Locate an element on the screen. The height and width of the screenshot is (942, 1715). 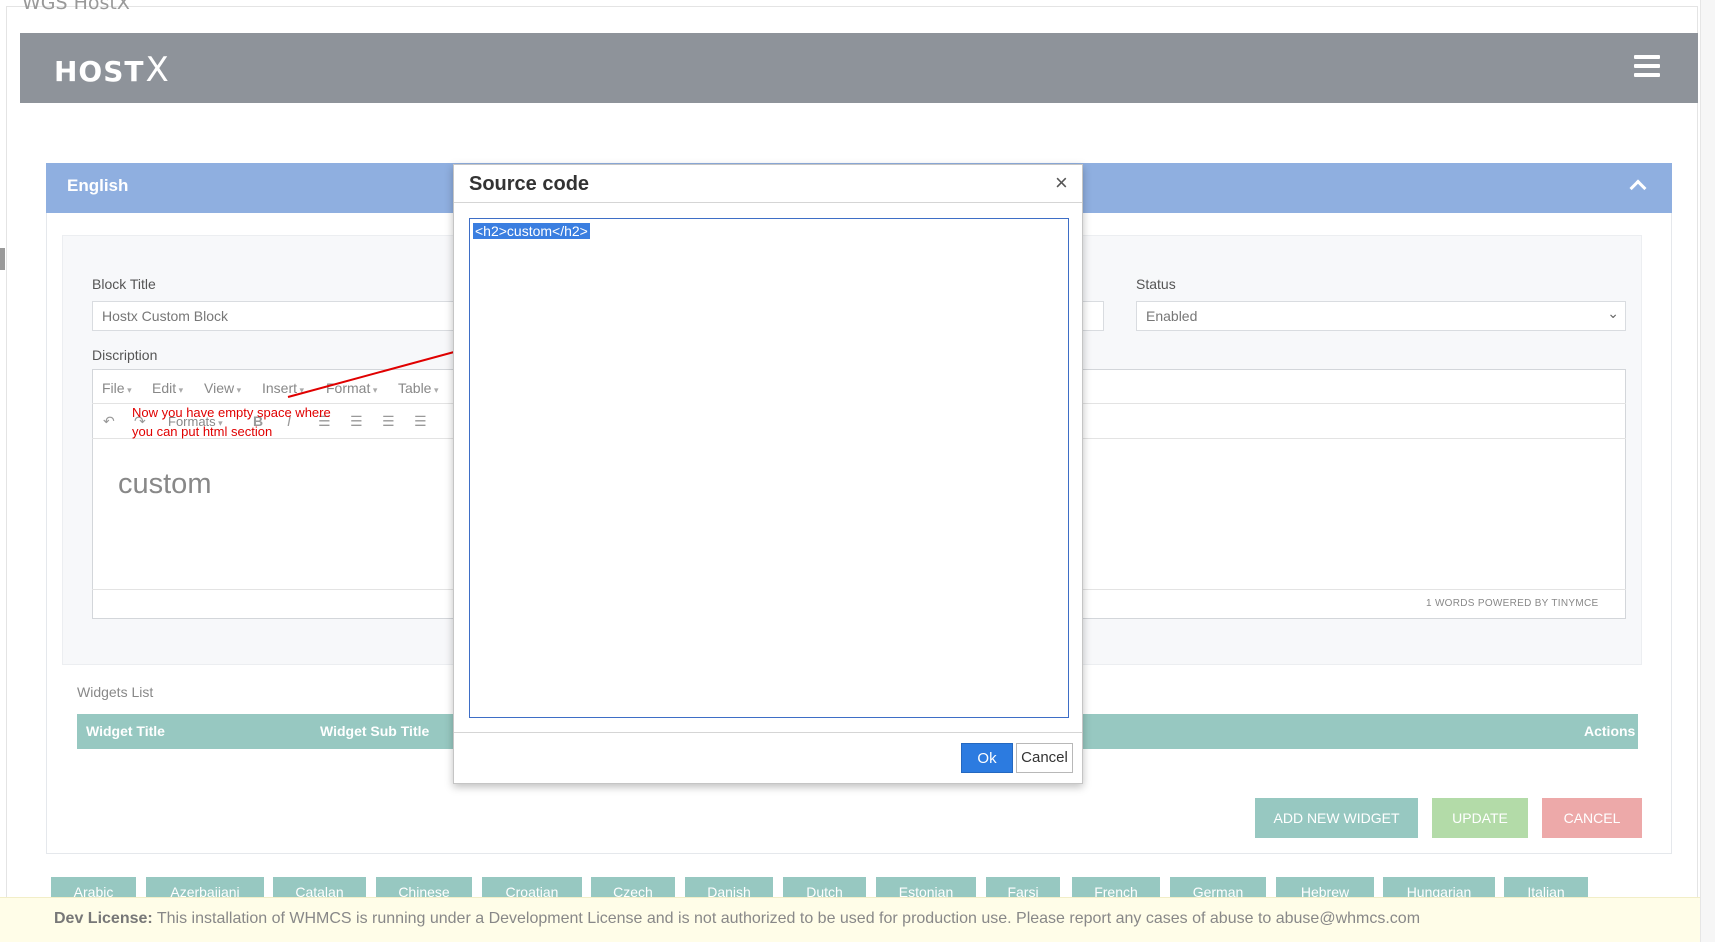
update-button: UPDATE is located at coordinates (1480, 818).